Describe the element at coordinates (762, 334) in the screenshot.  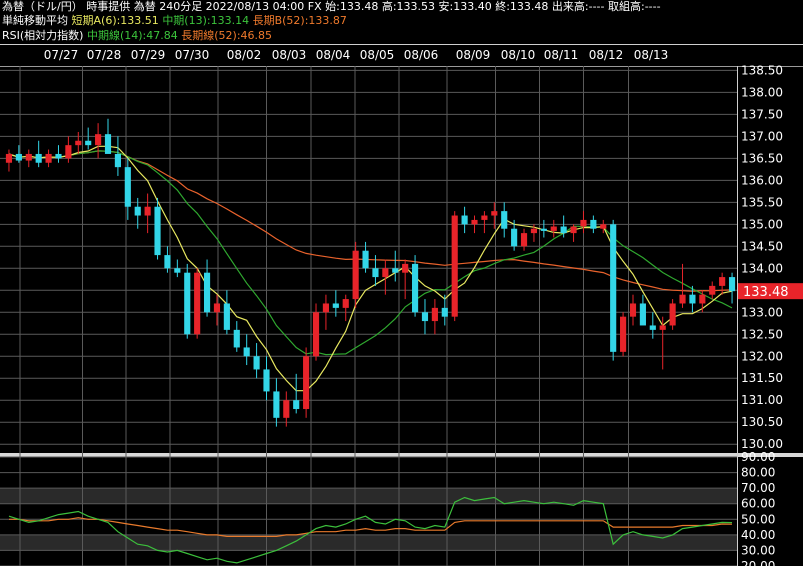
I see `price-tick-label: 132.50` at that location.